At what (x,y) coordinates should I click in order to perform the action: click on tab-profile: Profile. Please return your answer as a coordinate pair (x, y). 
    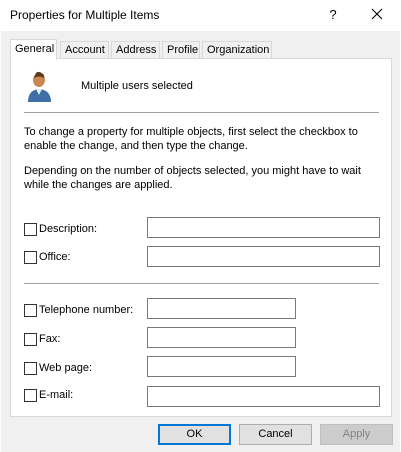
    Looking at the image, I should click on (181, 50).